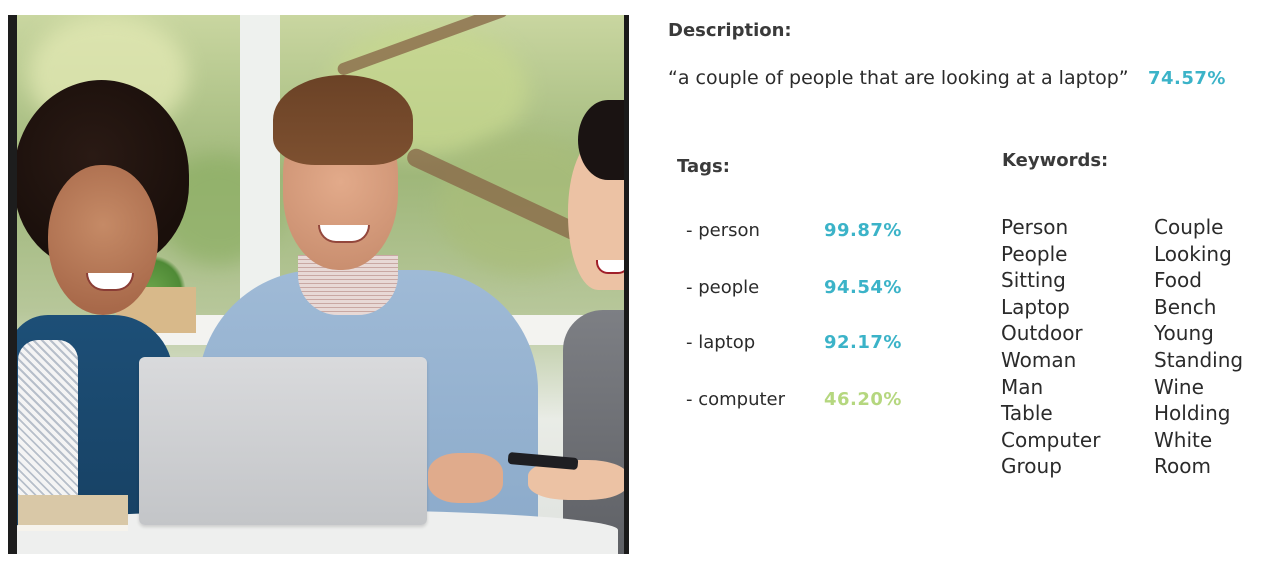 This screenshot has width=1281, height=574. Describe the element at coordinates (1051, 439) in the screenshot. I see `keyword: Computer` at that location.